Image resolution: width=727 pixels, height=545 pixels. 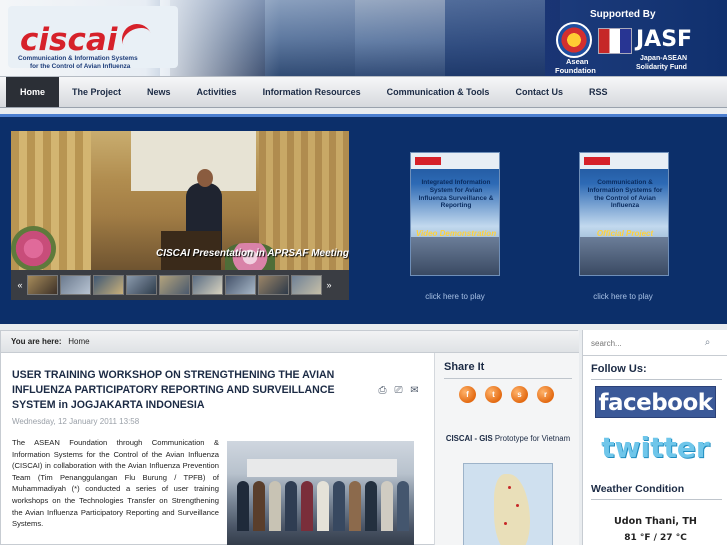 I want to click on nav-item-communication-tools: Communication & Tools, so click(x=438, y=92).